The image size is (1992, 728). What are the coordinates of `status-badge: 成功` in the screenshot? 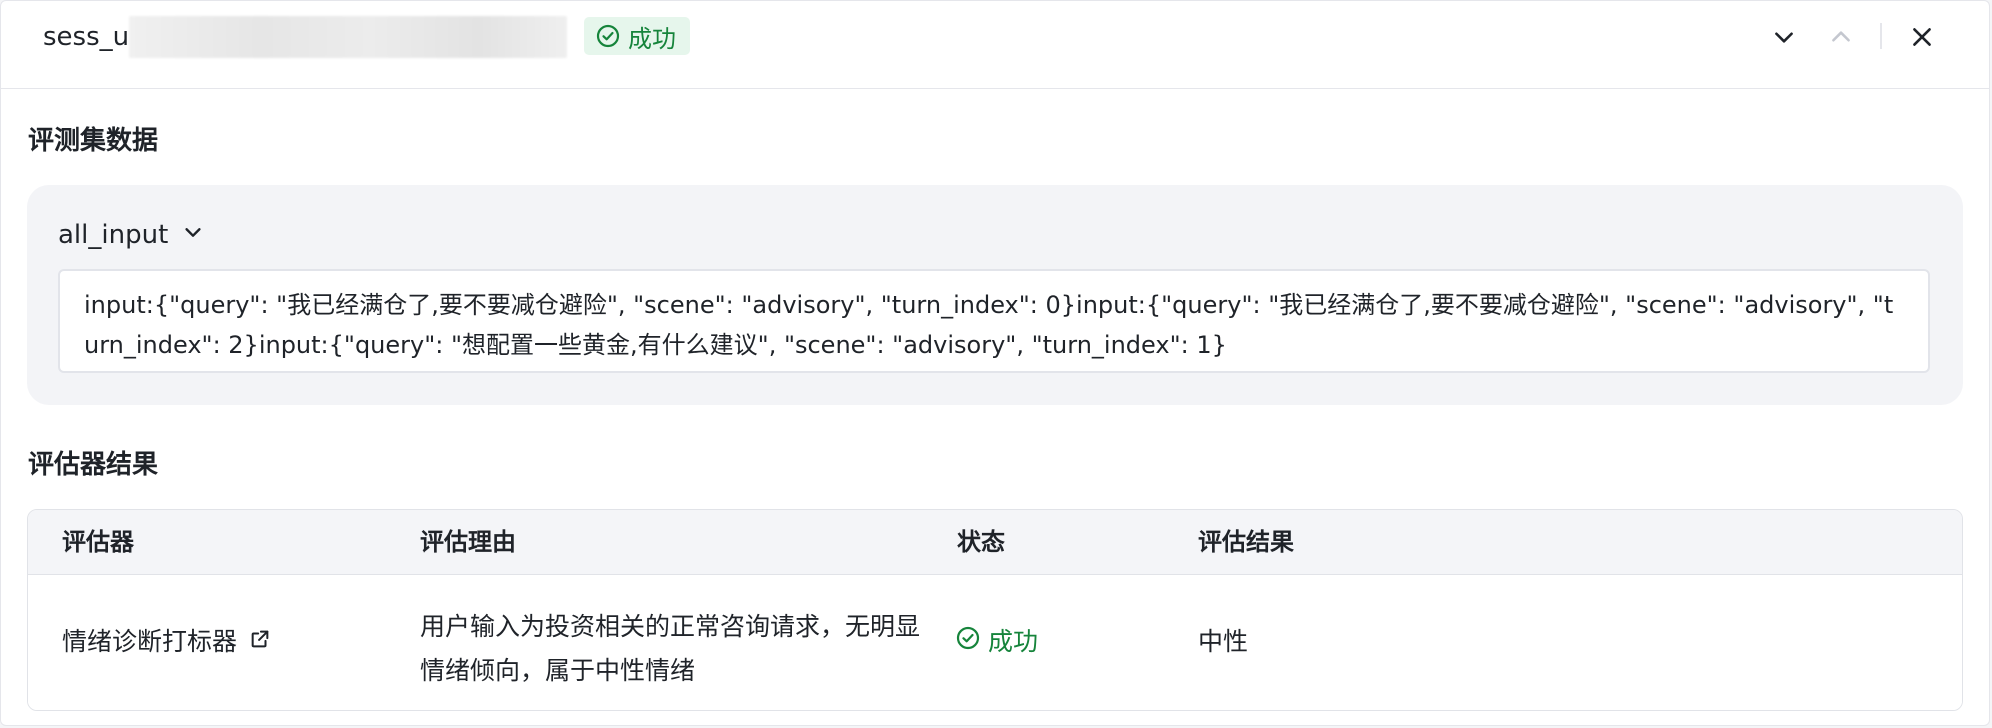 It's located at (637, 36).